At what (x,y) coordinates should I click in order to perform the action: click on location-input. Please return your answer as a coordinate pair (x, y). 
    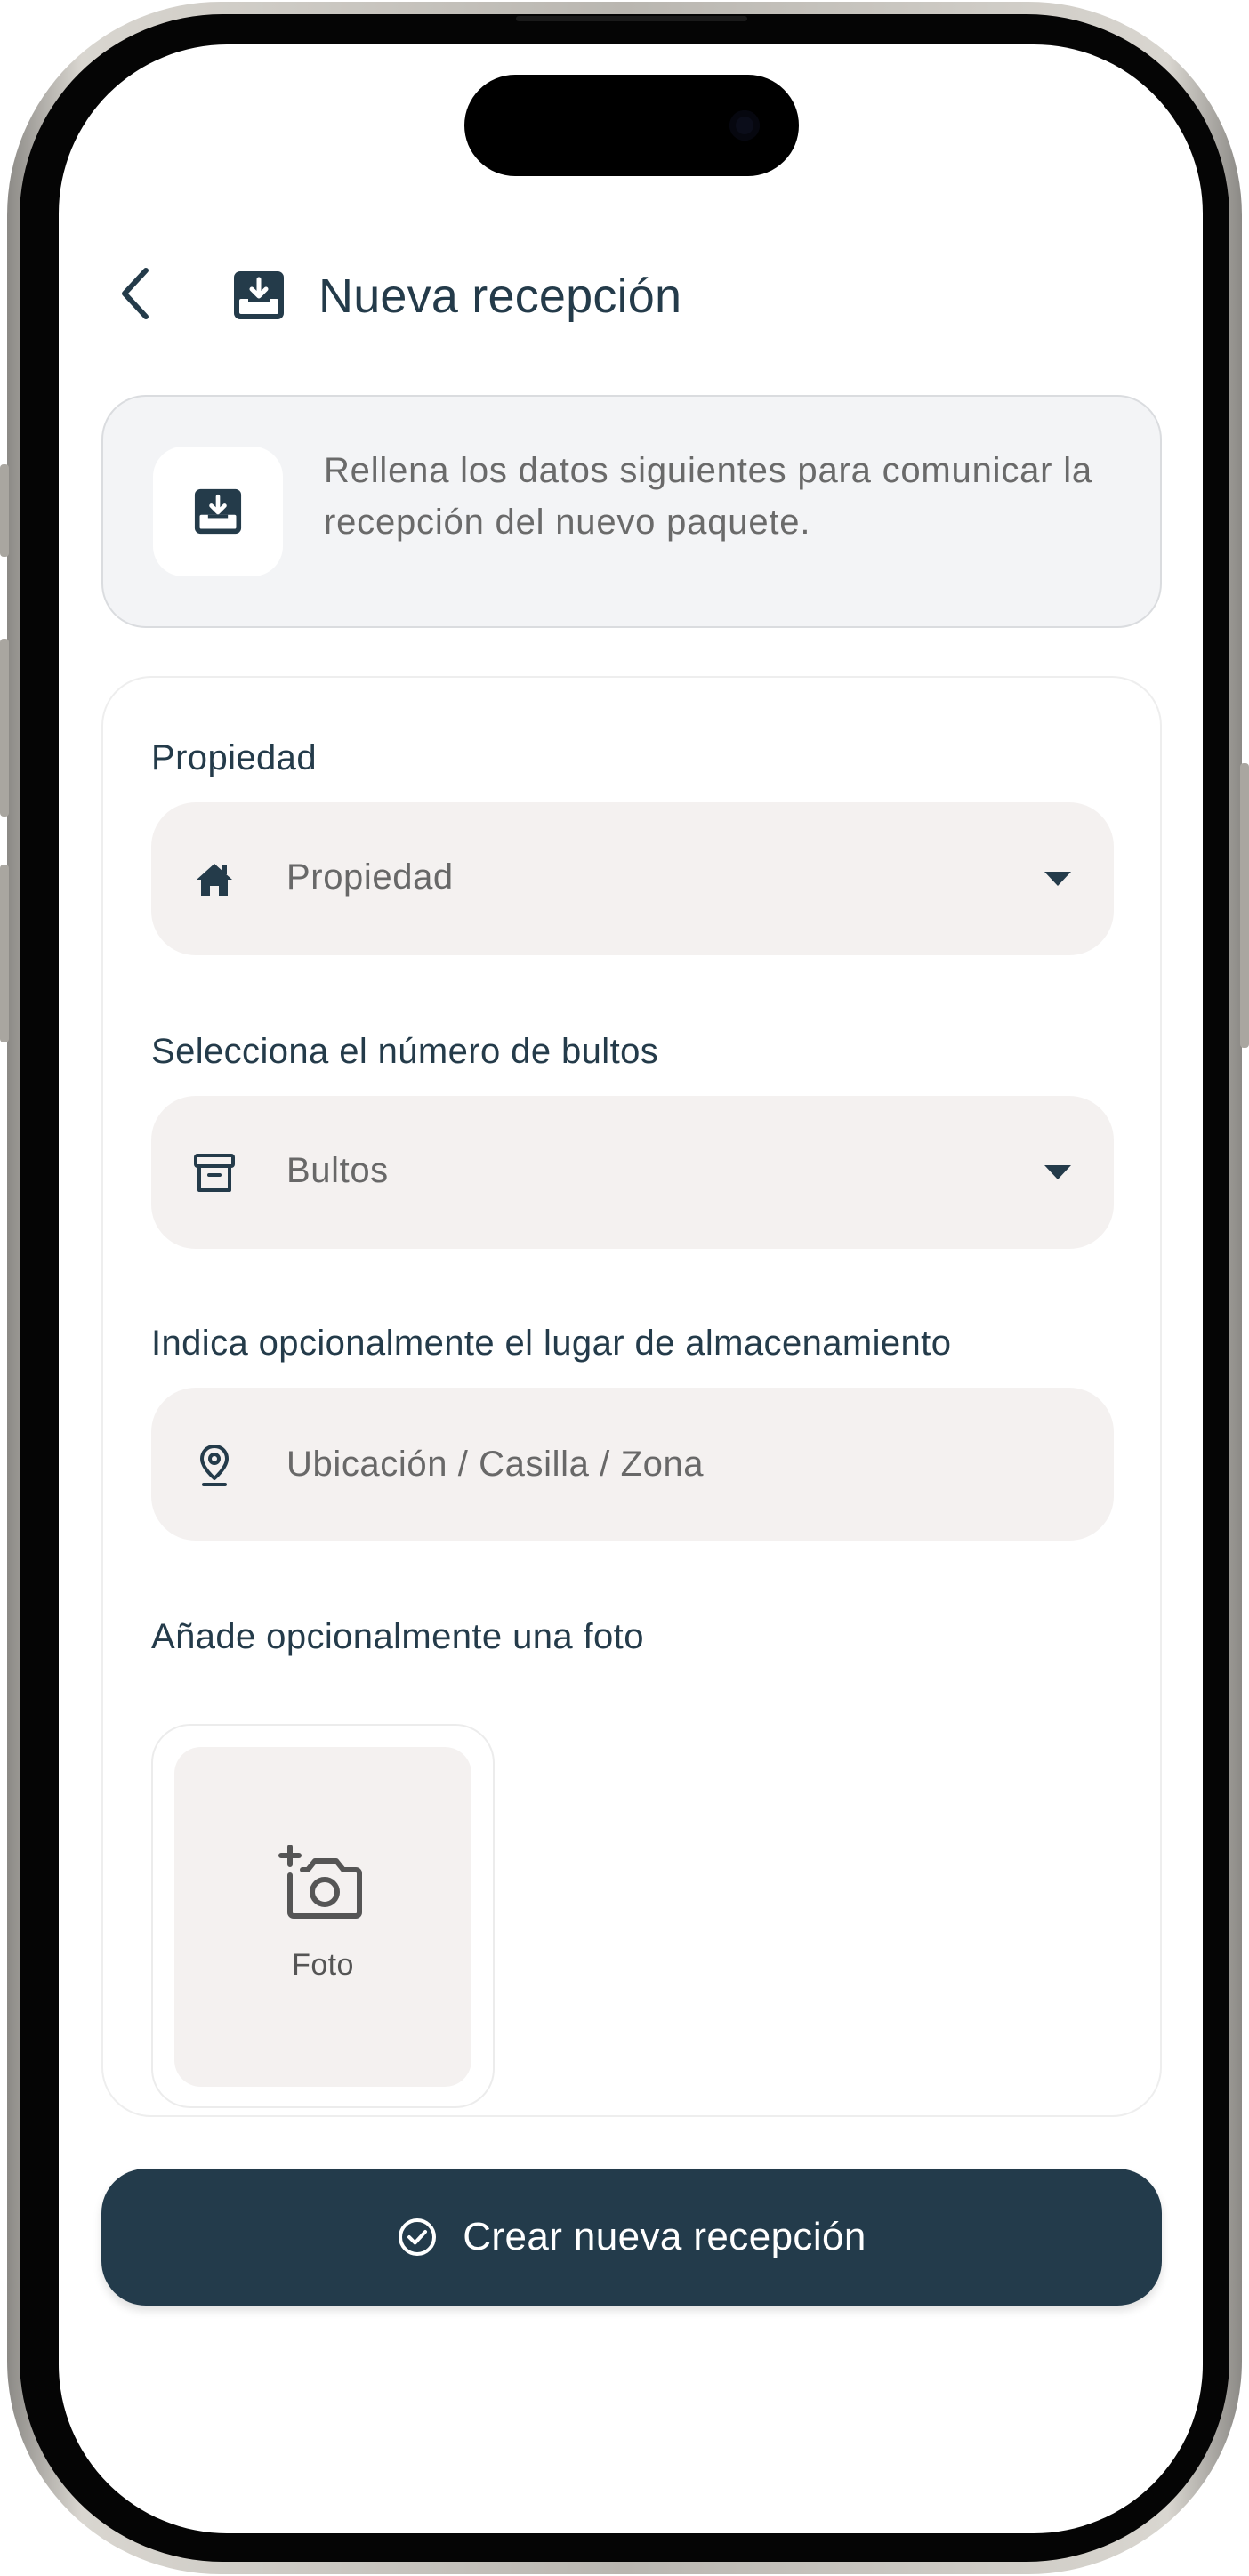
    Looking at the image, I should click on (677, 1464).